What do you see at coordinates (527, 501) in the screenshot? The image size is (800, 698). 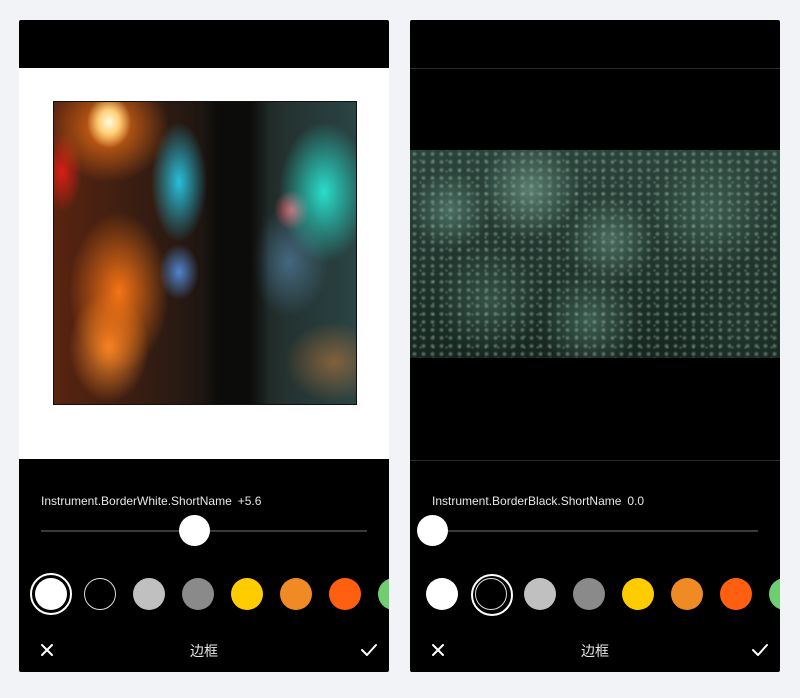 I see `tool-name: Instrument.BorderBlack.ShortName` at bounding box center [527, 501].